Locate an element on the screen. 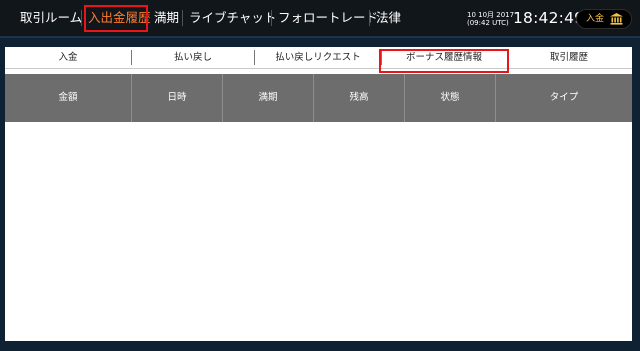 This screenshot has width=640, height=351. tab-selection-highlight is located at coordinates (444, 61).